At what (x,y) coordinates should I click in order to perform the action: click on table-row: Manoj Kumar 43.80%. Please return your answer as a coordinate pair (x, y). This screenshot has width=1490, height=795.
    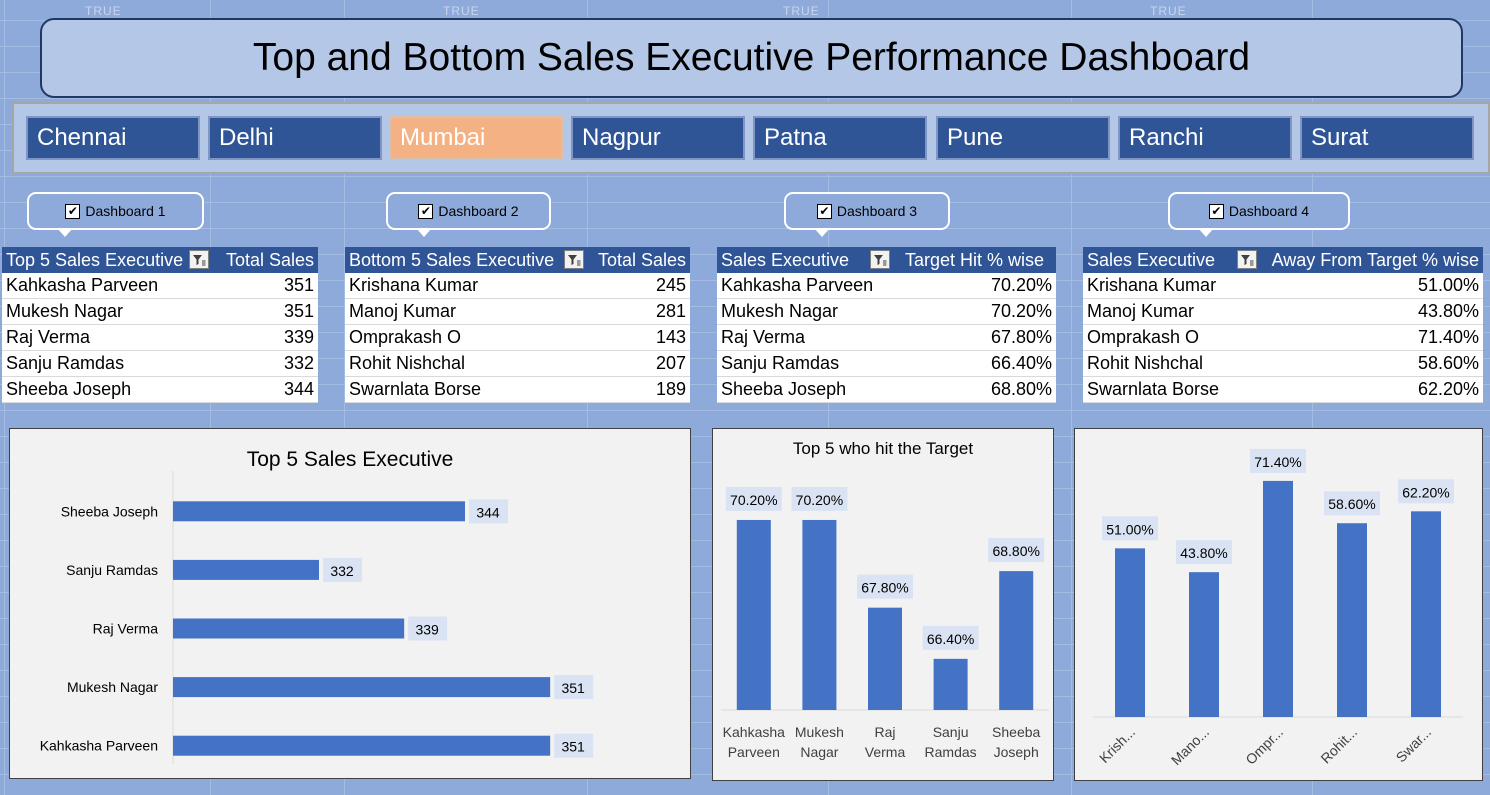
    Looking at the image, I should click on (1283, 312).